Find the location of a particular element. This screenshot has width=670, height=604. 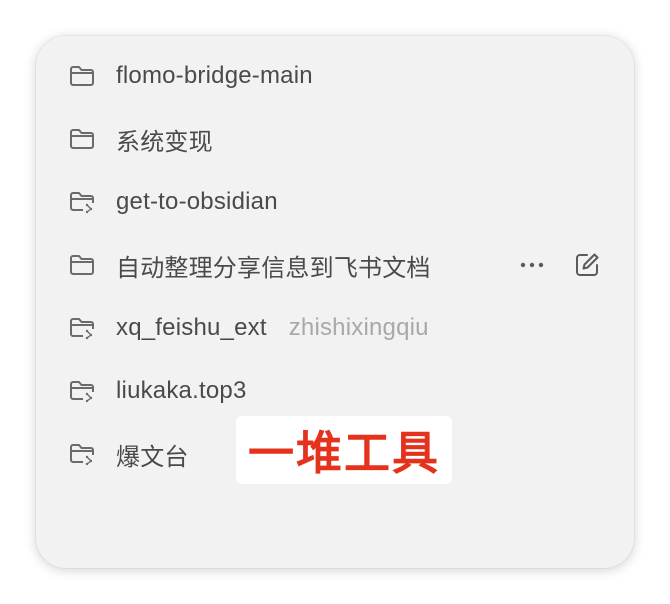

folder-item-get-to-obsidian: get-to-obsidian is located at coordinates (335, 202).